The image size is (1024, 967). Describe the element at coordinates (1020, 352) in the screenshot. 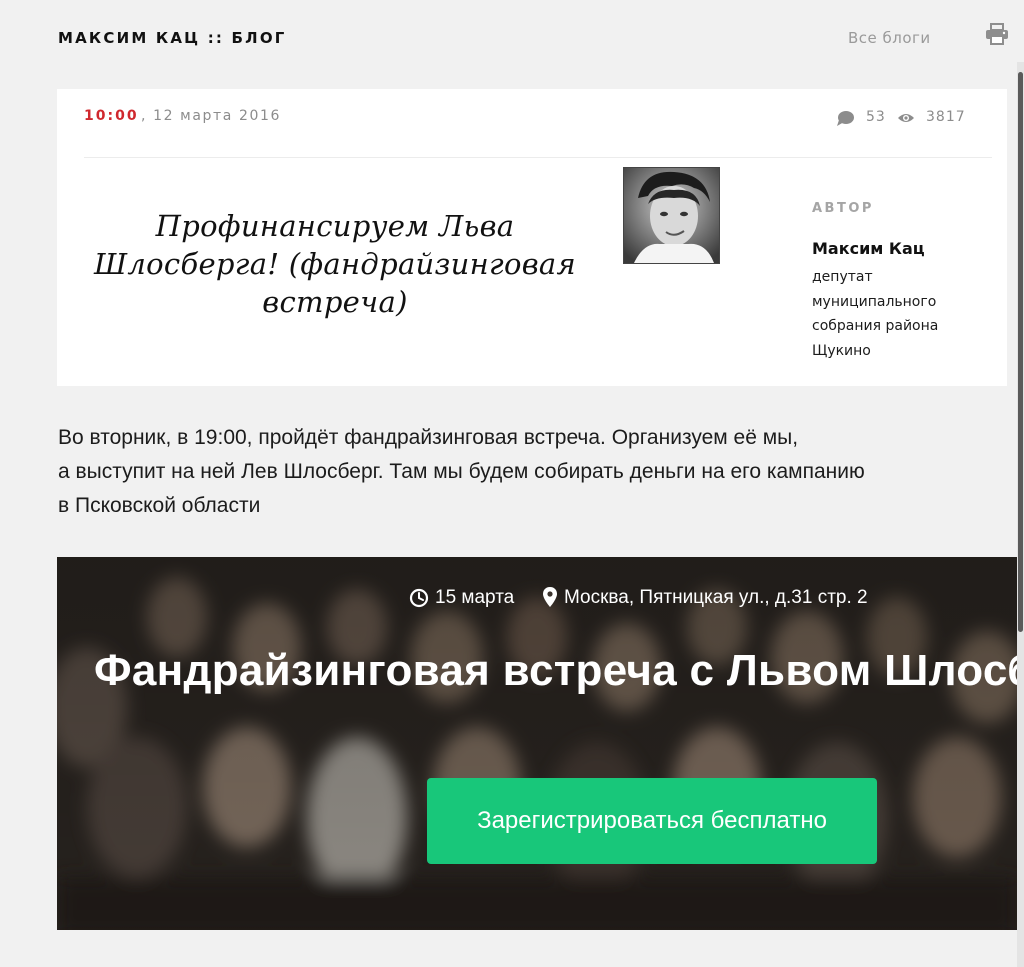

I see `scrollbar-thumb` at that location.